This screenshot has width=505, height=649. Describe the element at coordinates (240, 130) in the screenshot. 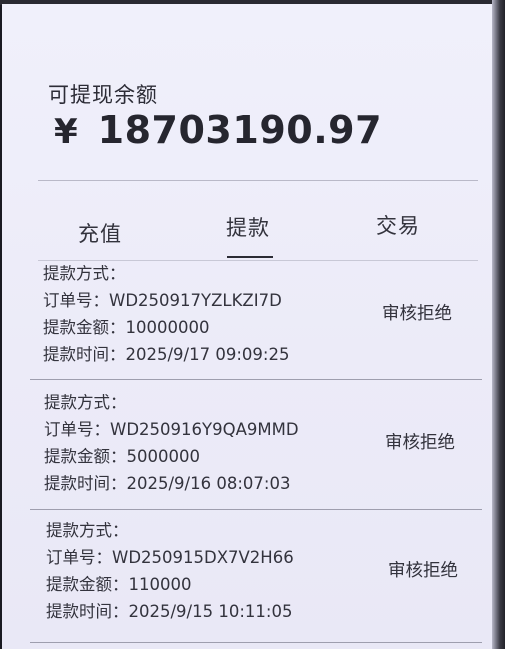

I see `balance-amount: 18703190.97` at that location.